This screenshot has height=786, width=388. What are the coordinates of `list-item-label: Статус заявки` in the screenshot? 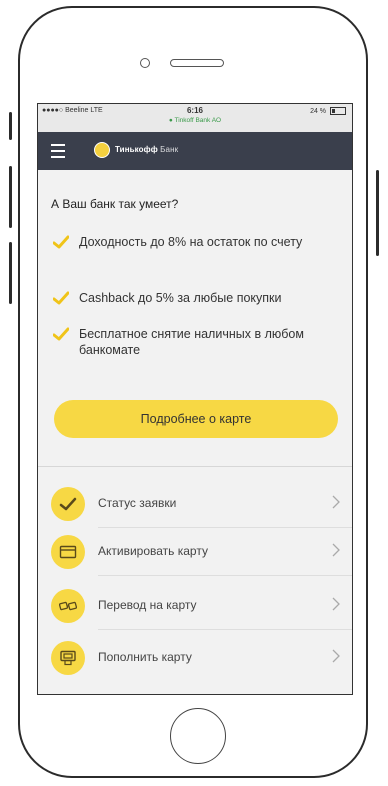 It's located at (137, 503).